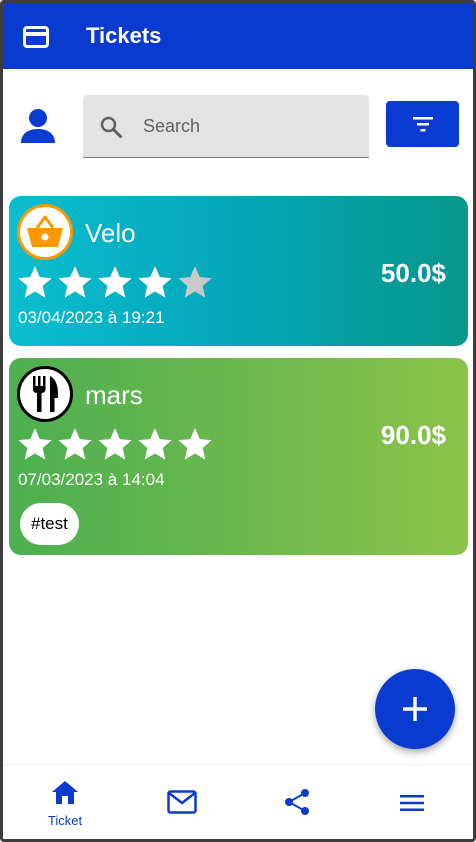 The height and width of the screenshot is (842, 476). What do you see at coordinates (124, 35) in the screenshot?
I see `page-title: Tickets` at bounding box center [124, 35].